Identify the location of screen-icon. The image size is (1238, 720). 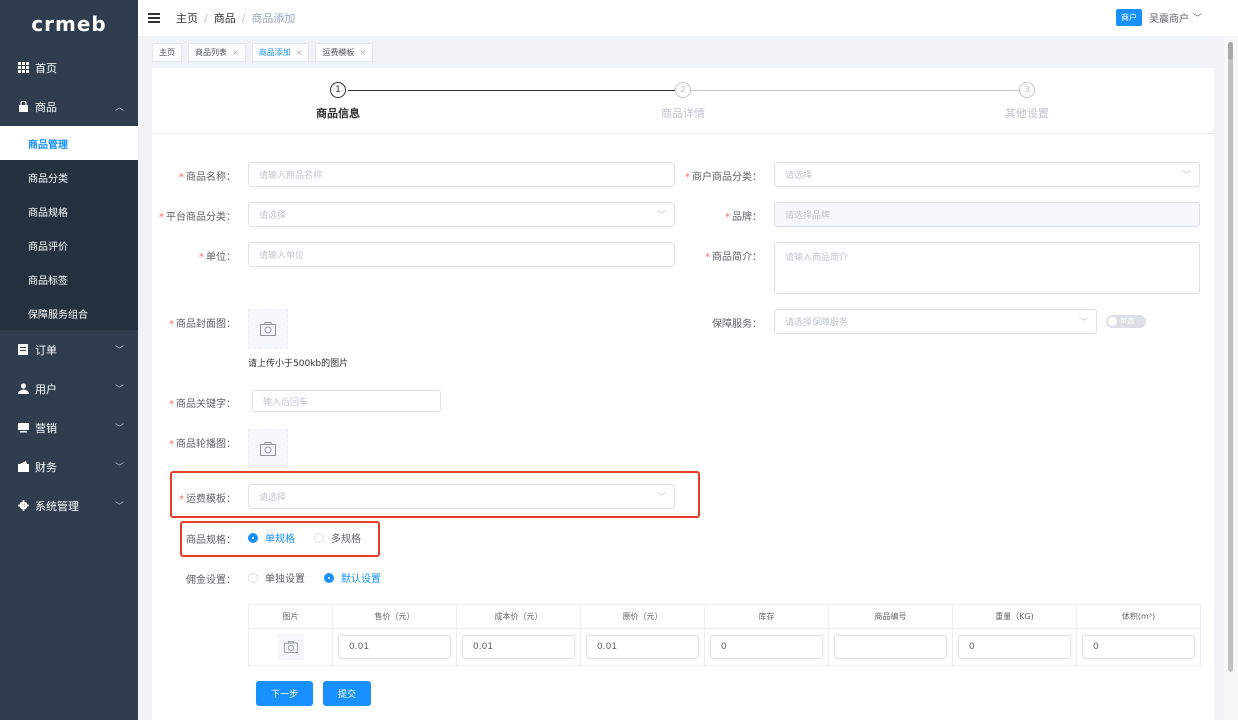
(23, 428).